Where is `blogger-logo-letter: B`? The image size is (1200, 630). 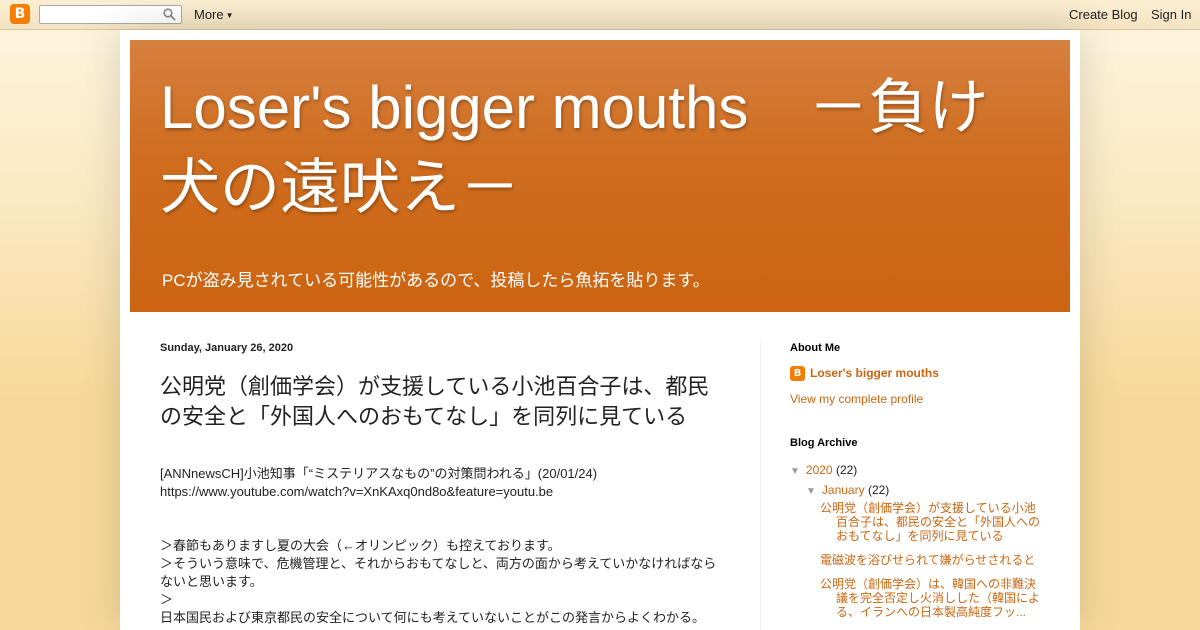 blogger-logo-letter: B is located at coordinates (20, 14).